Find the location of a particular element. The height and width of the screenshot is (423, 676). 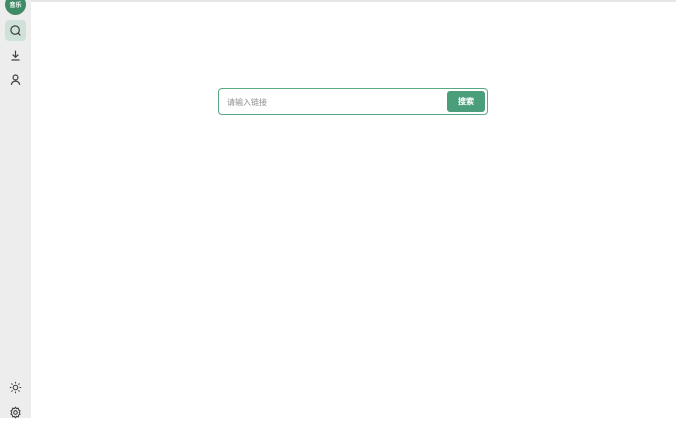

theme-toggle is located at coordinates (15, 387).